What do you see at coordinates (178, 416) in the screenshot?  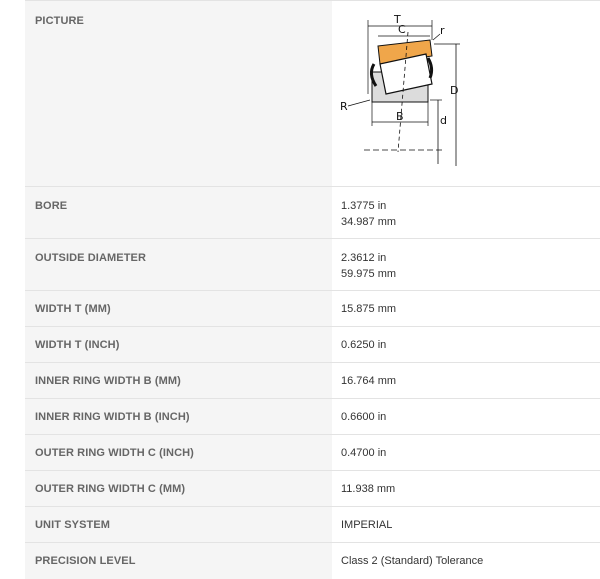 I see `spec-label: INNER RING WIDTH B (INCH)` at bounding box center [178, 416].